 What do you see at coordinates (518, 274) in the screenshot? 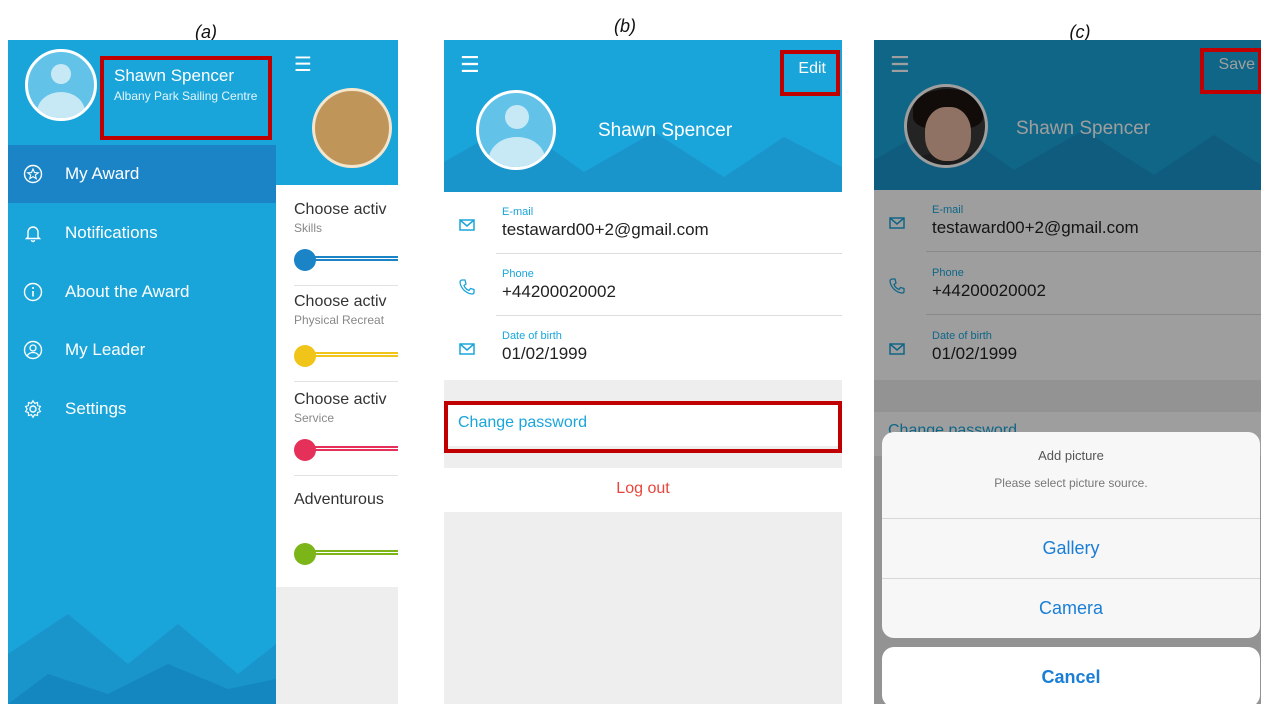
I see `field-label: Phone` at bounding box center [518, 274].